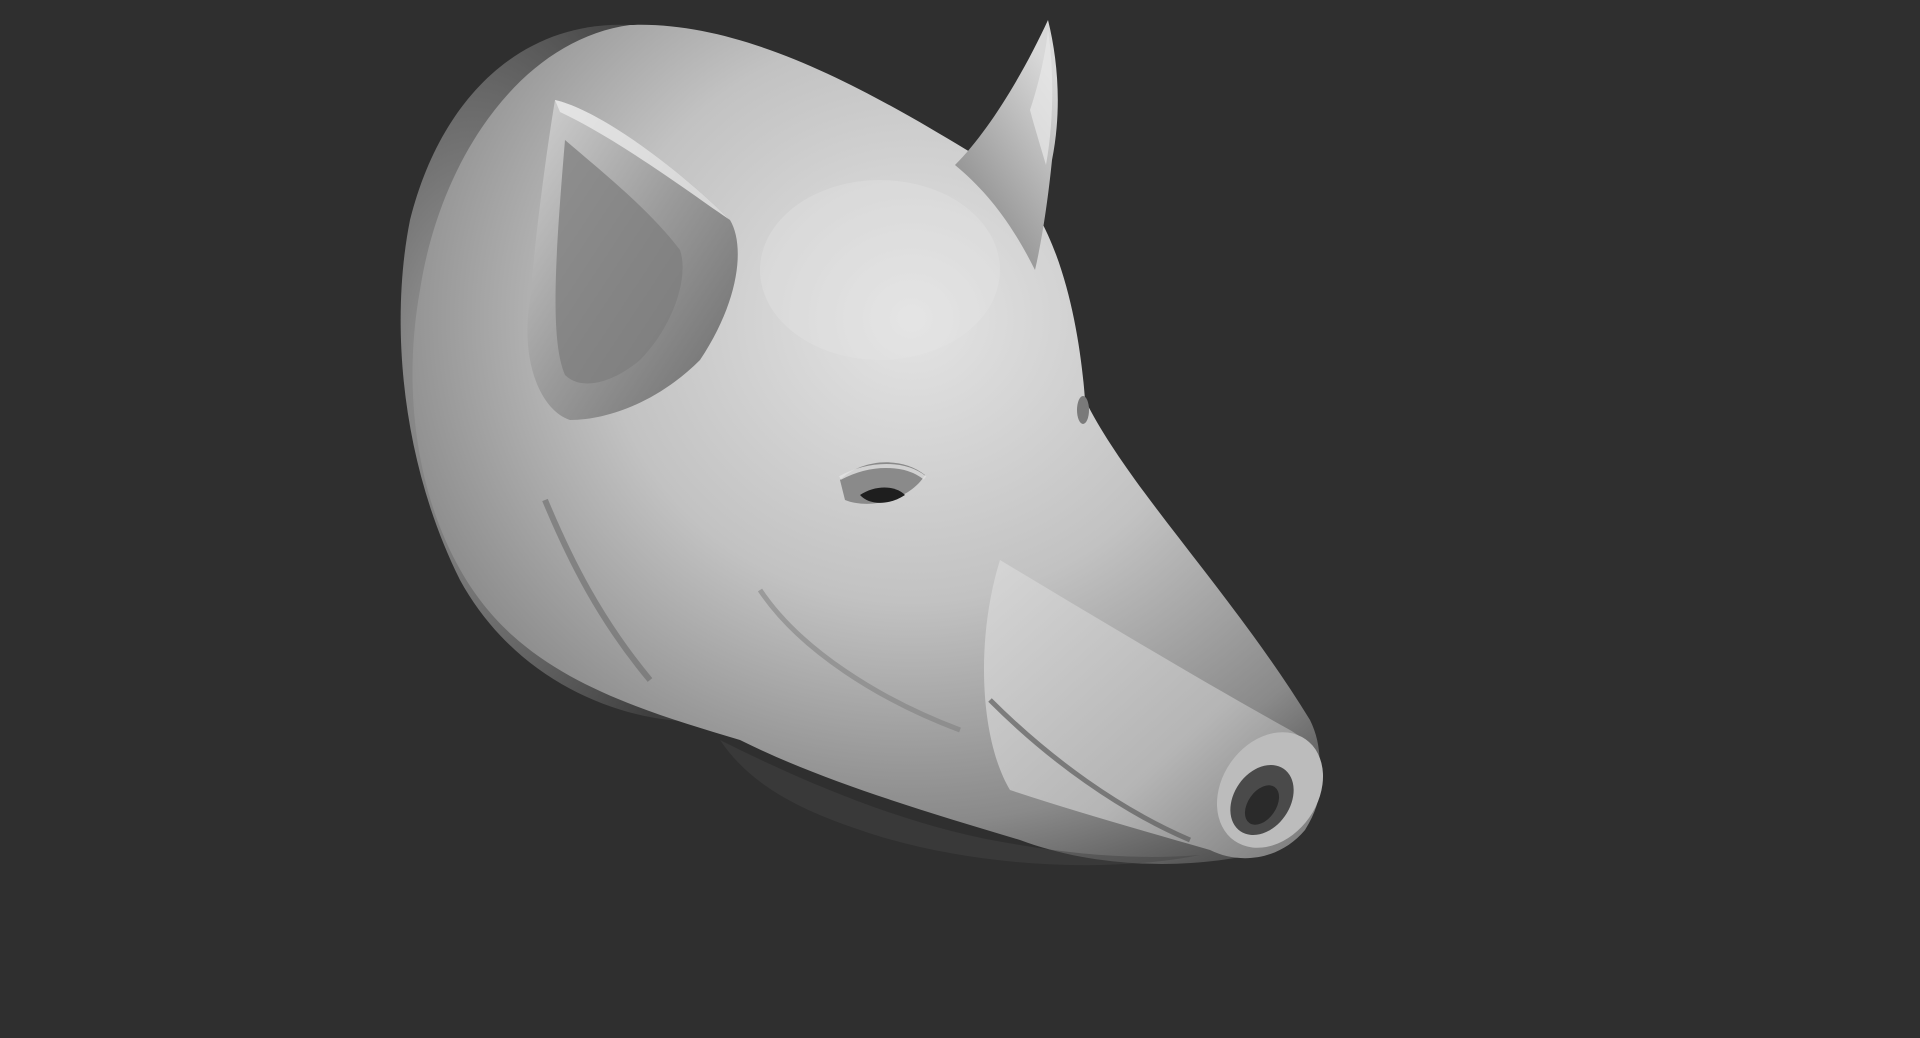 The image size is (1920, 1038). I want to click on far-eye, so click(1083, 410).